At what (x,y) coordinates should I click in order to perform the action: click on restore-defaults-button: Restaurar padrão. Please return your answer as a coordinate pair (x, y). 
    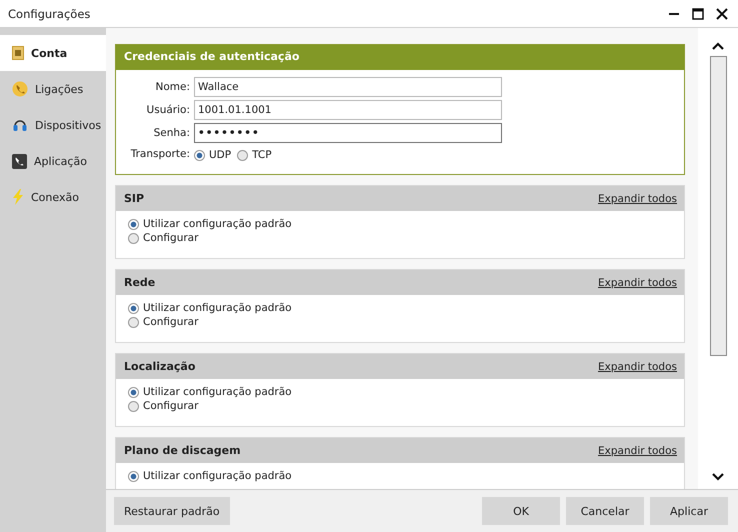
    Looking at the image, I should click on (172, 511).